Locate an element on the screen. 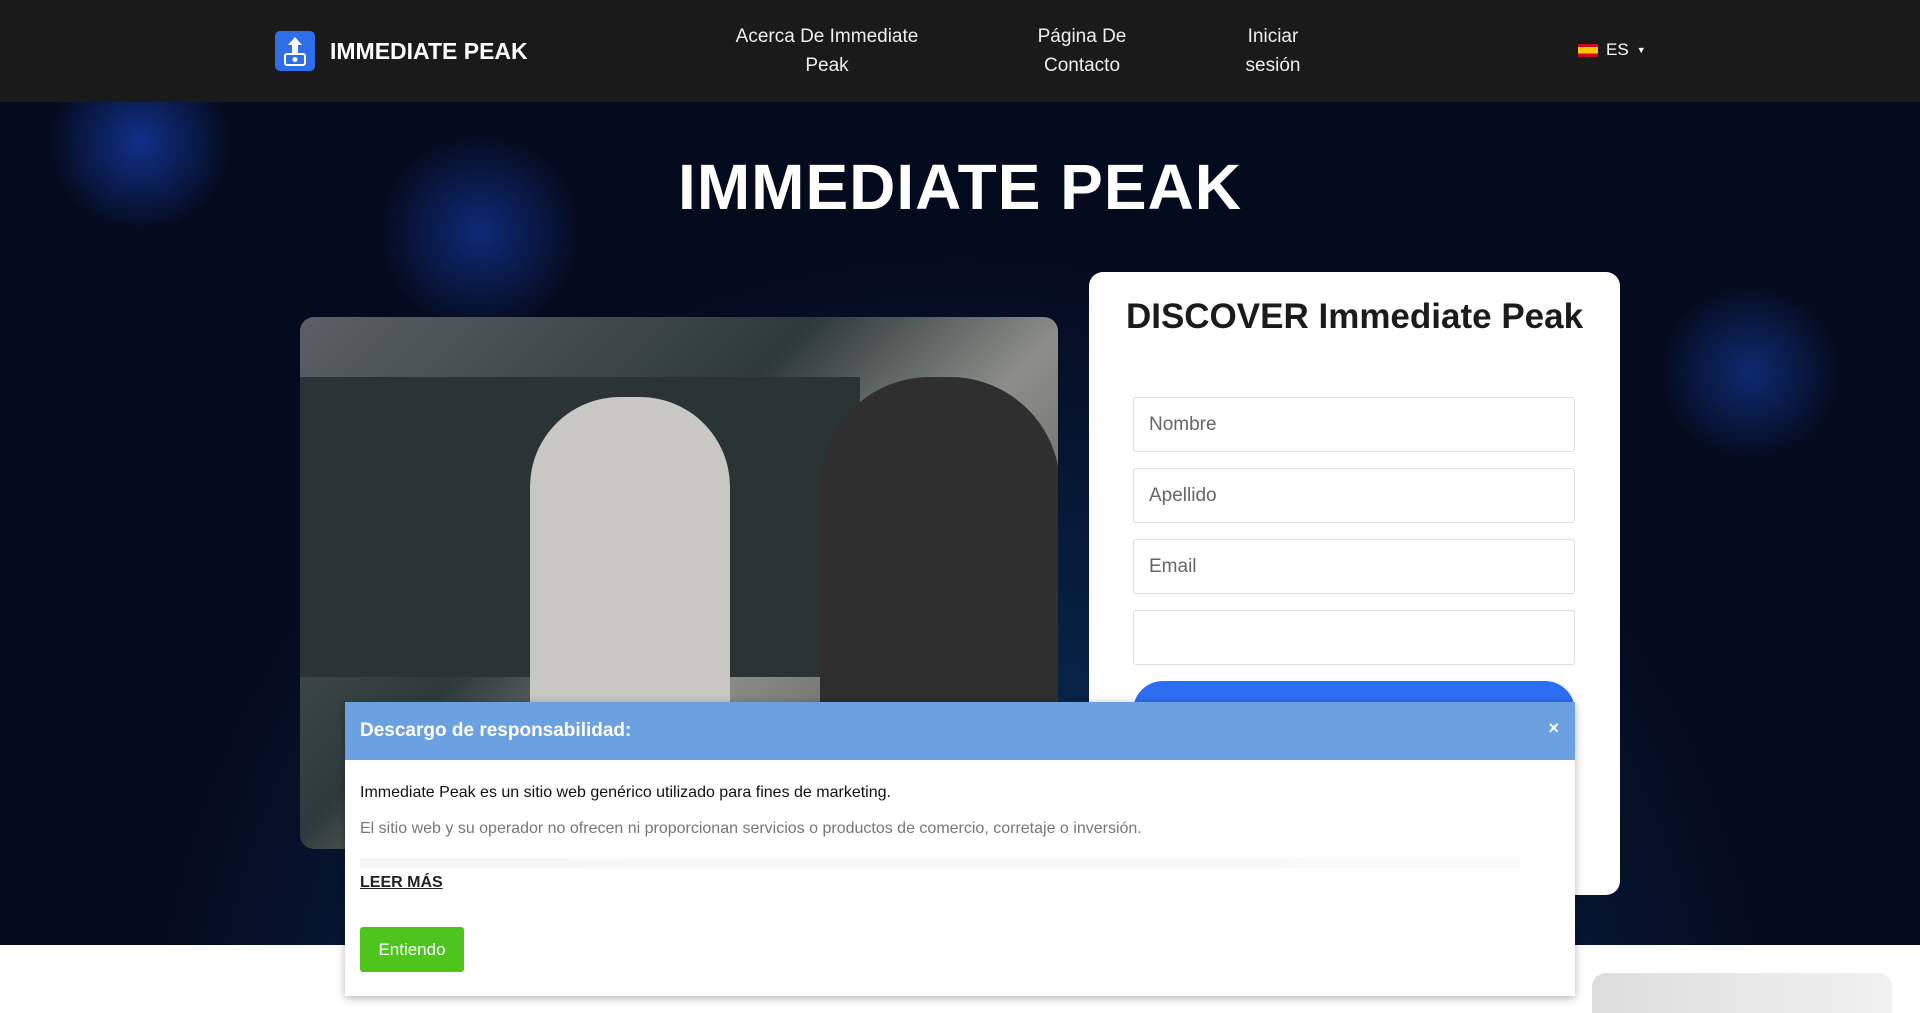 This screenshot has height=1013, width=1920. language-selector: ES ▼ is located at coordinates (1612, 50).